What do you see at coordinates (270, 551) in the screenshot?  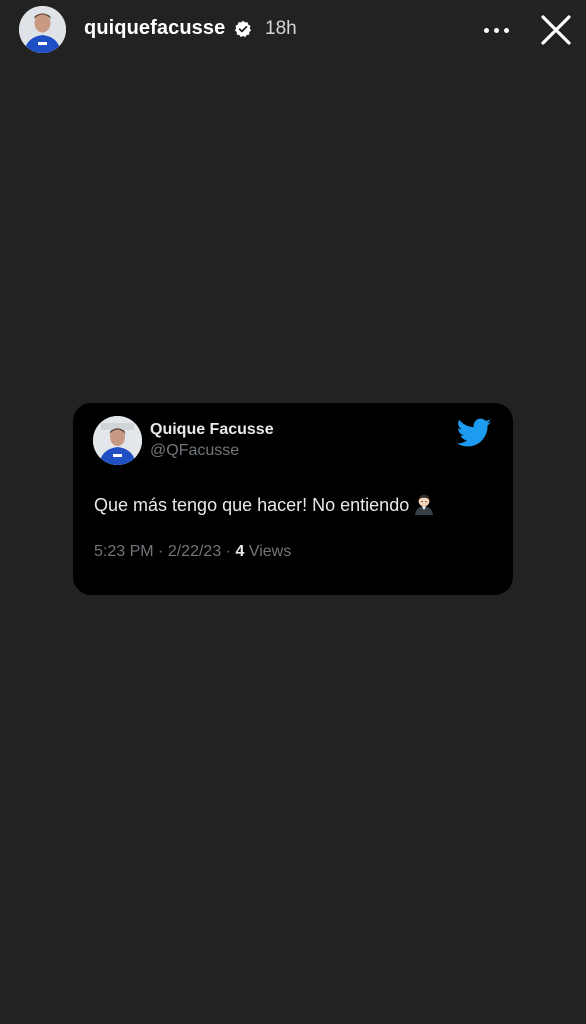 I see `tweet-views-label: Views` at bounding box center [270, 551].